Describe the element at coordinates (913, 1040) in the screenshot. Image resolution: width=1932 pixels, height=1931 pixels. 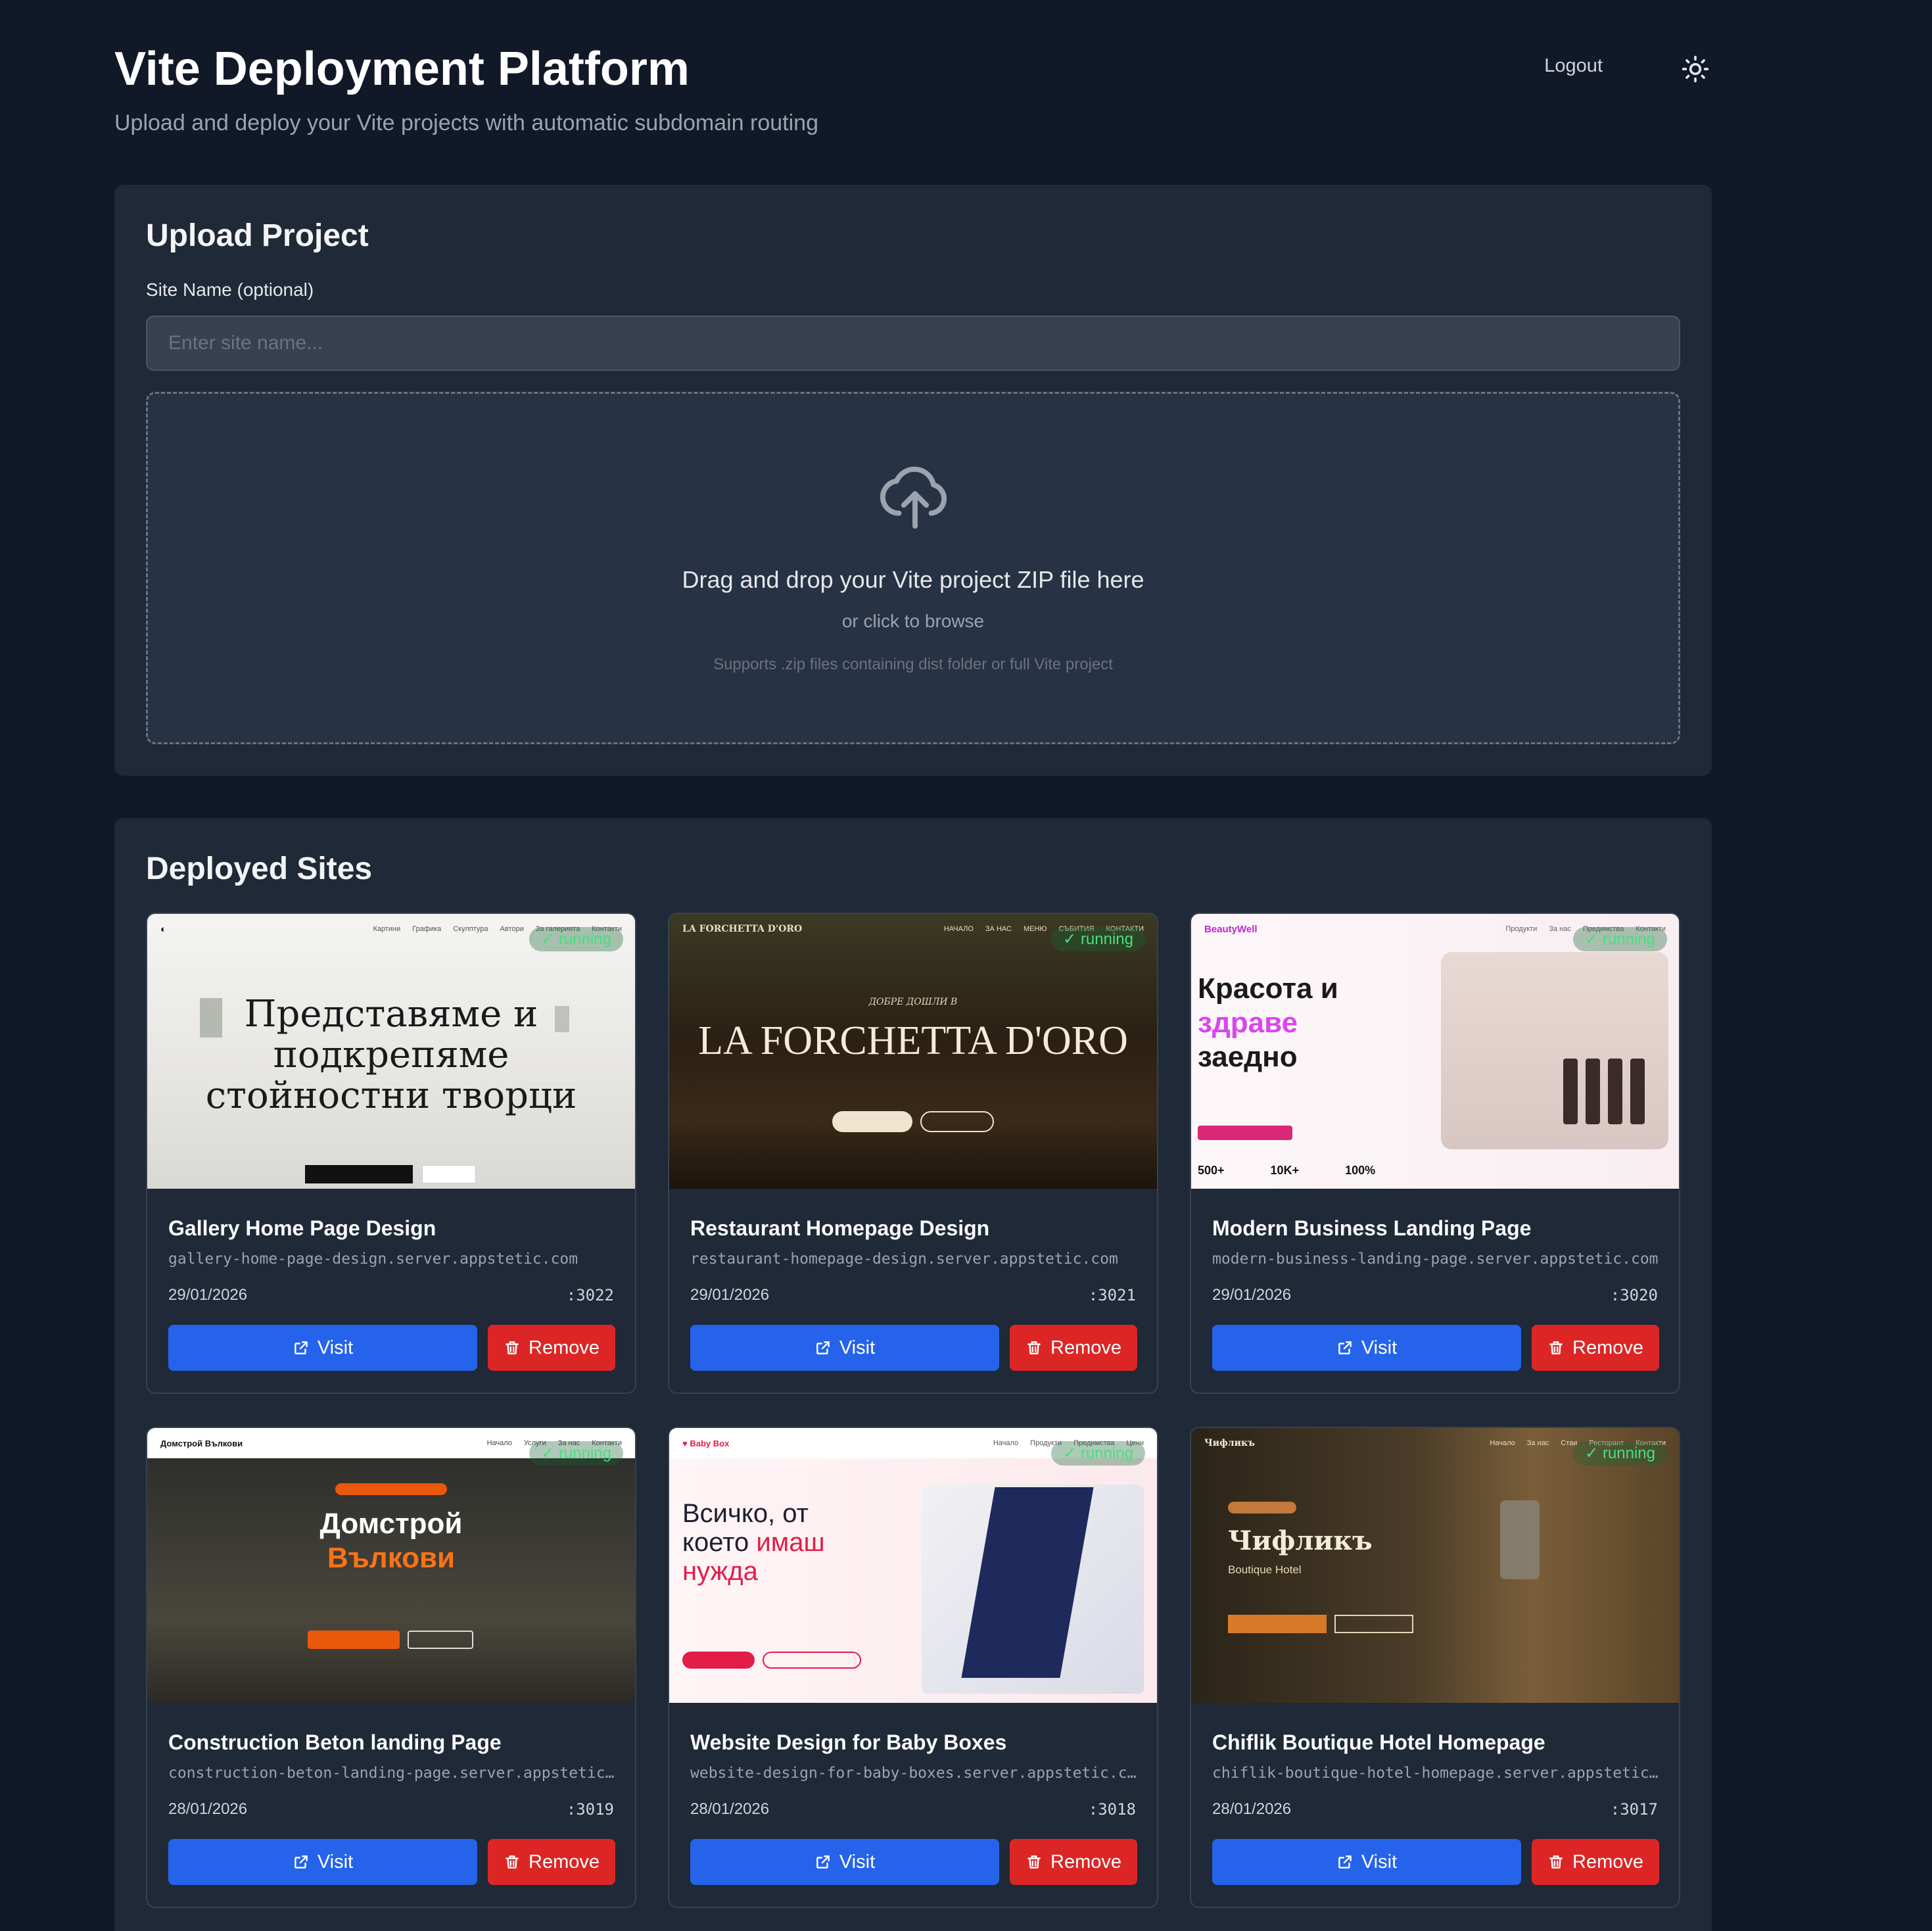
I see `thumb-headline: LA FORCHETTA D'ORO` at that location.